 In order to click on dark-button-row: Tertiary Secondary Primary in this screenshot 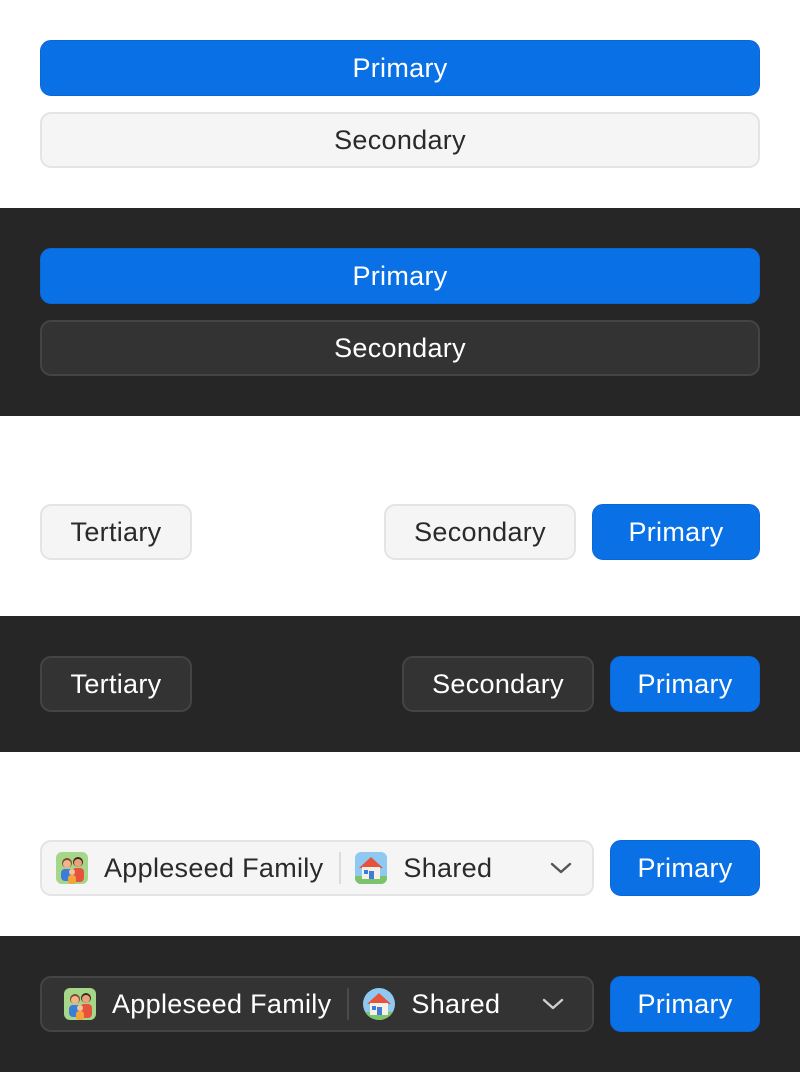, I will do `click(400, 684)`.